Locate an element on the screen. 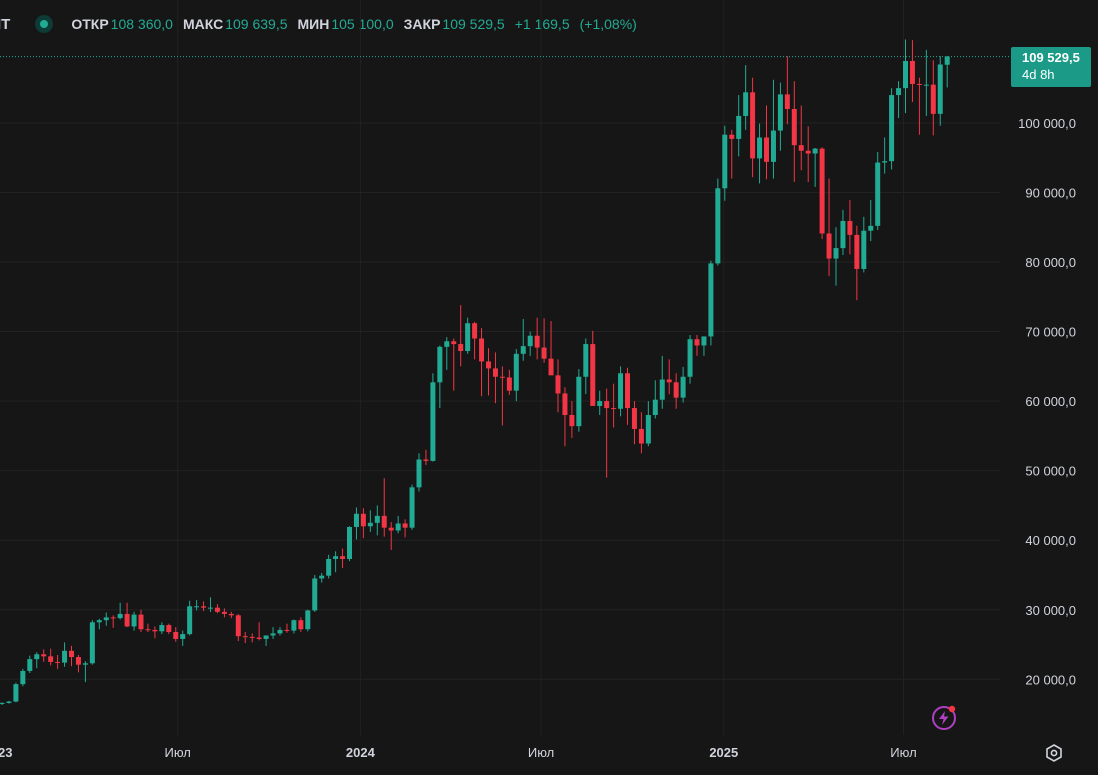  settings-icon is located at coordinates (1054, 753).